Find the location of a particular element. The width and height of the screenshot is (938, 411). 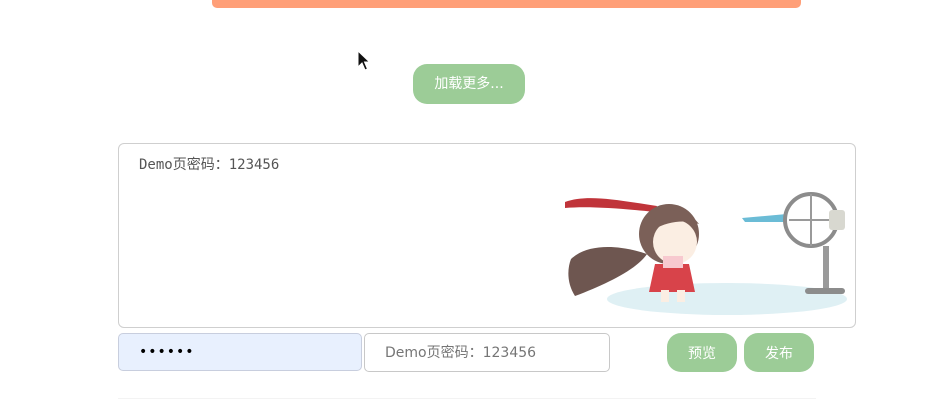

divider is located at coordinates (467, 398).